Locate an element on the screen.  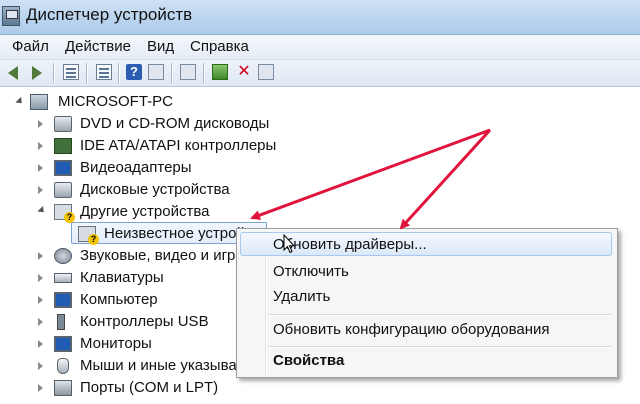
properties-icon is located at coordinates (104, 72).